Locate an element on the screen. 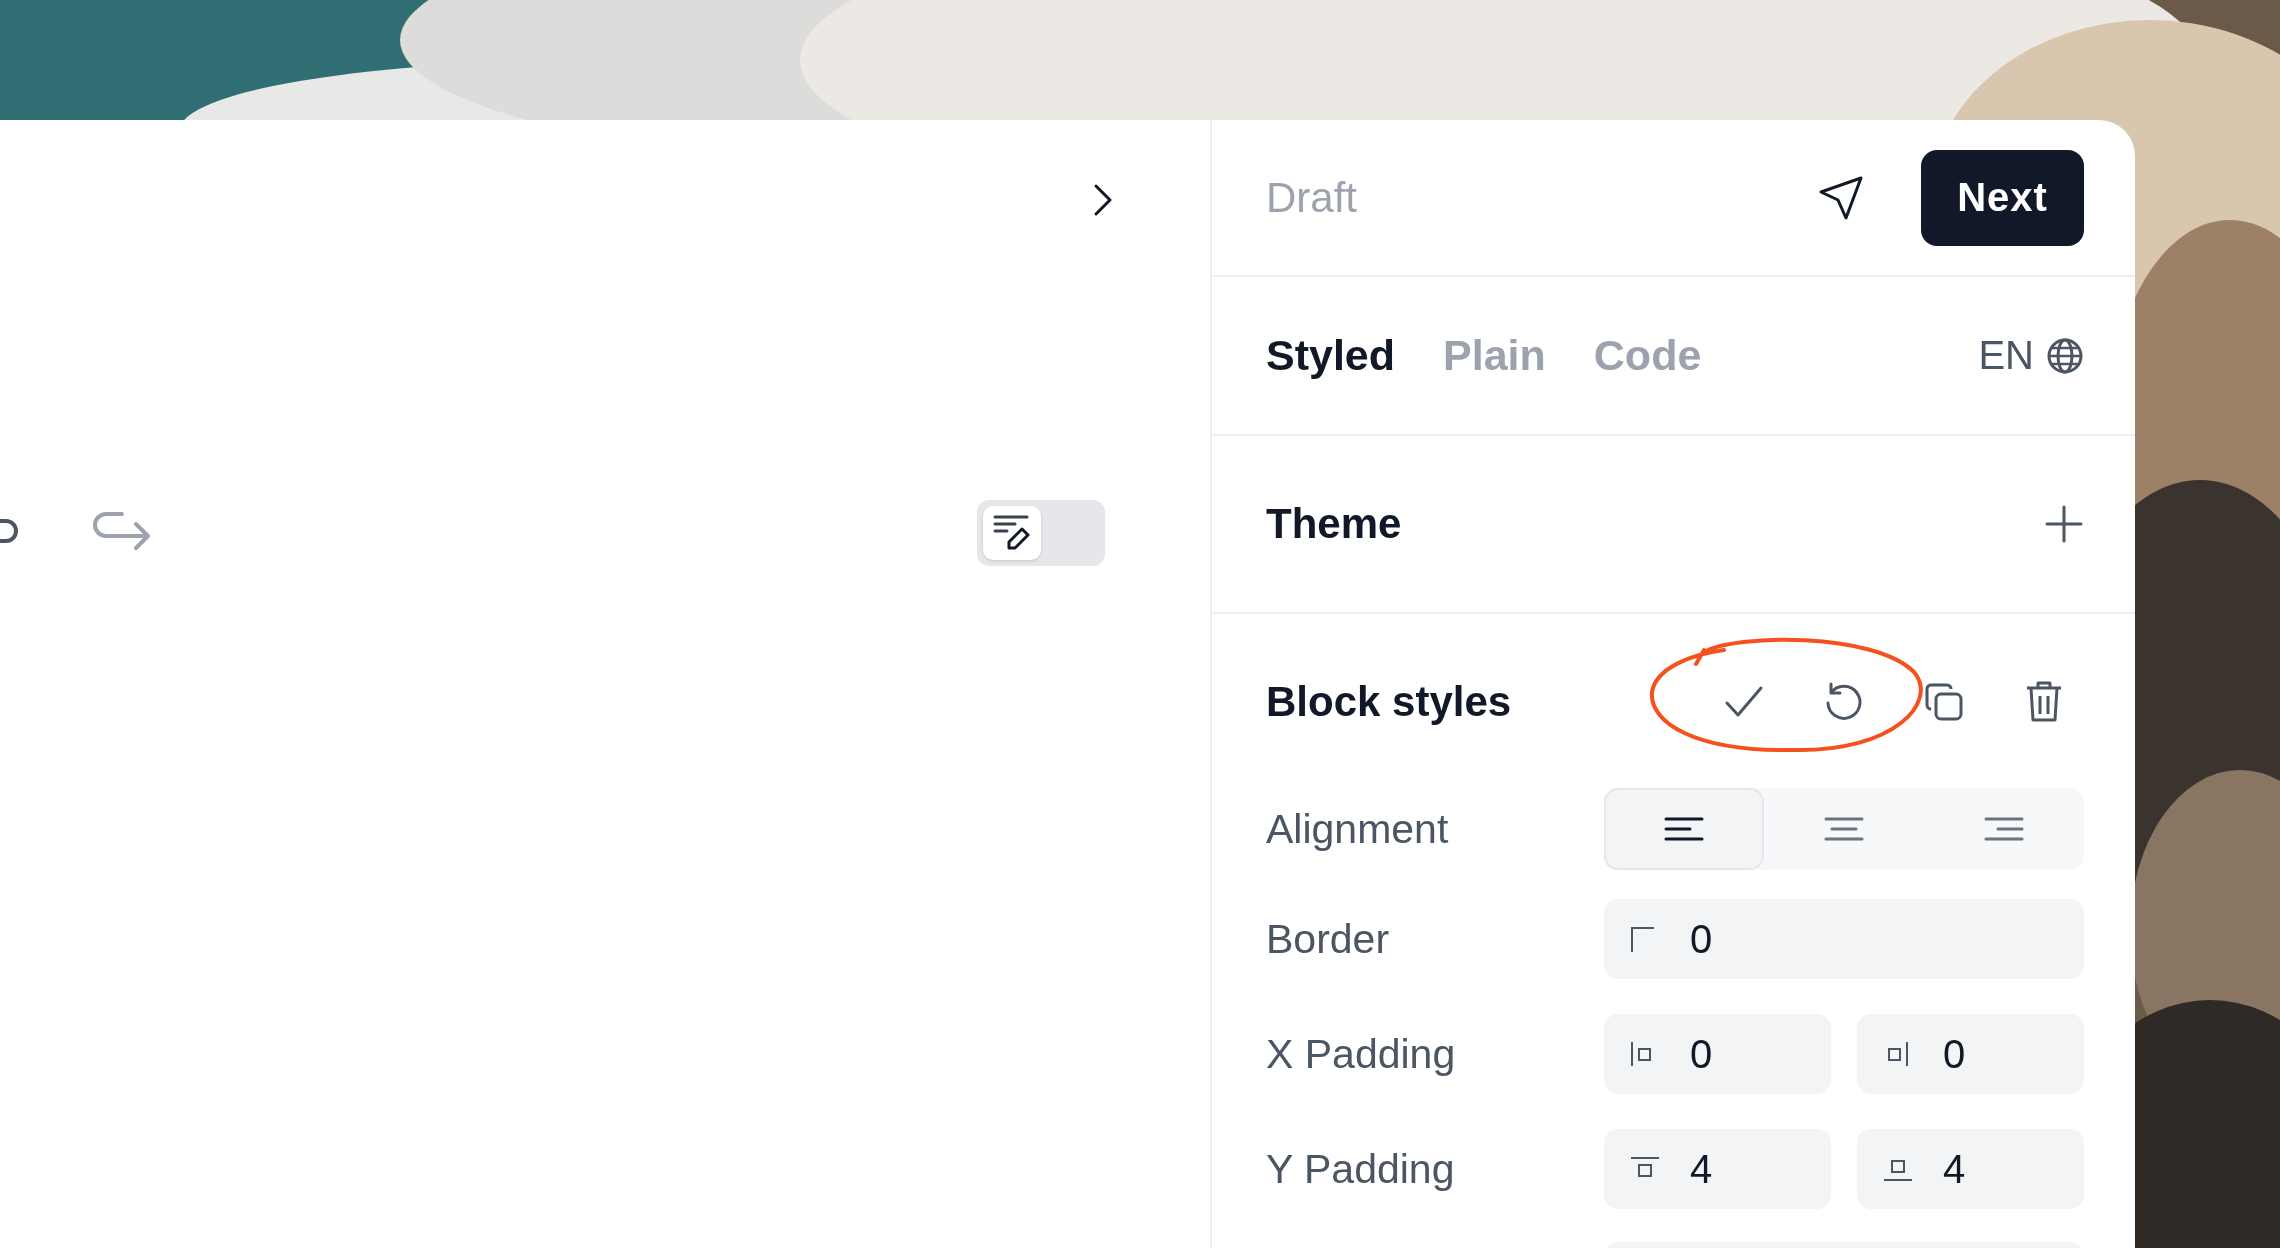 This screenshot has width=2280, height=1248. view-toggle is located at coordinates (1041, 533).